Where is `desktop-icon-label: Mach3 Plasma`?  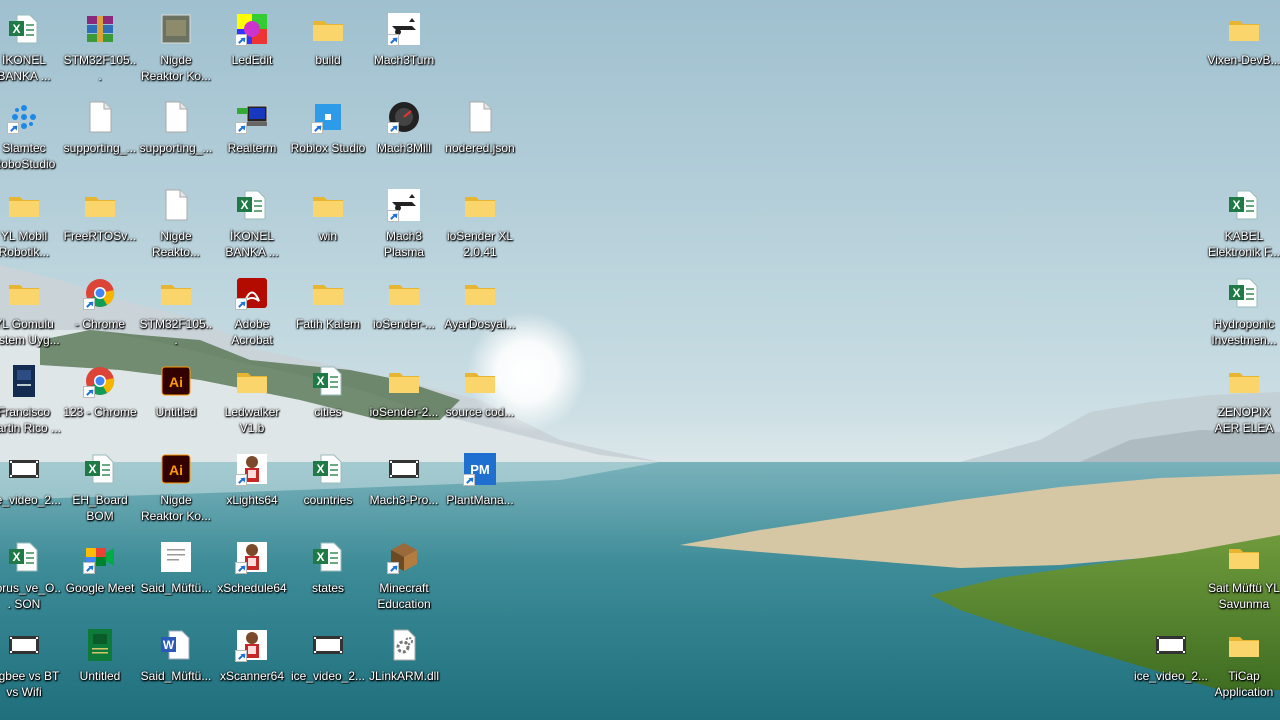 desktop-icon-label: Mach3 Plasma is located at coordinates (403, 244).